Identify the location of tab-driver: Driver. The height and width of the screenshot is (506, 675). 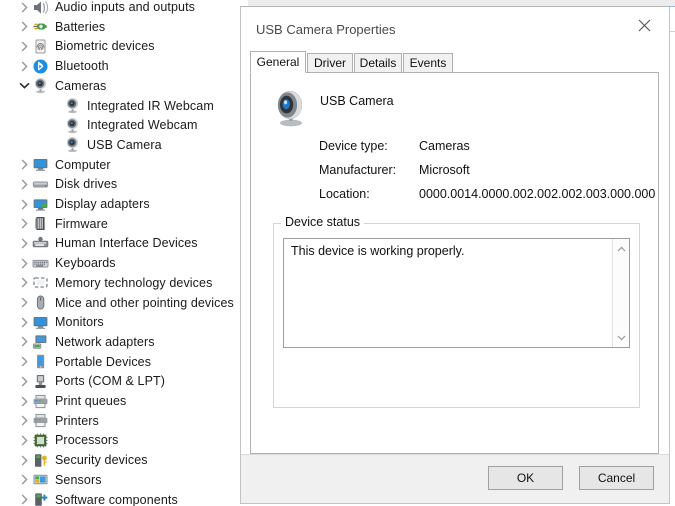
(330, 63).